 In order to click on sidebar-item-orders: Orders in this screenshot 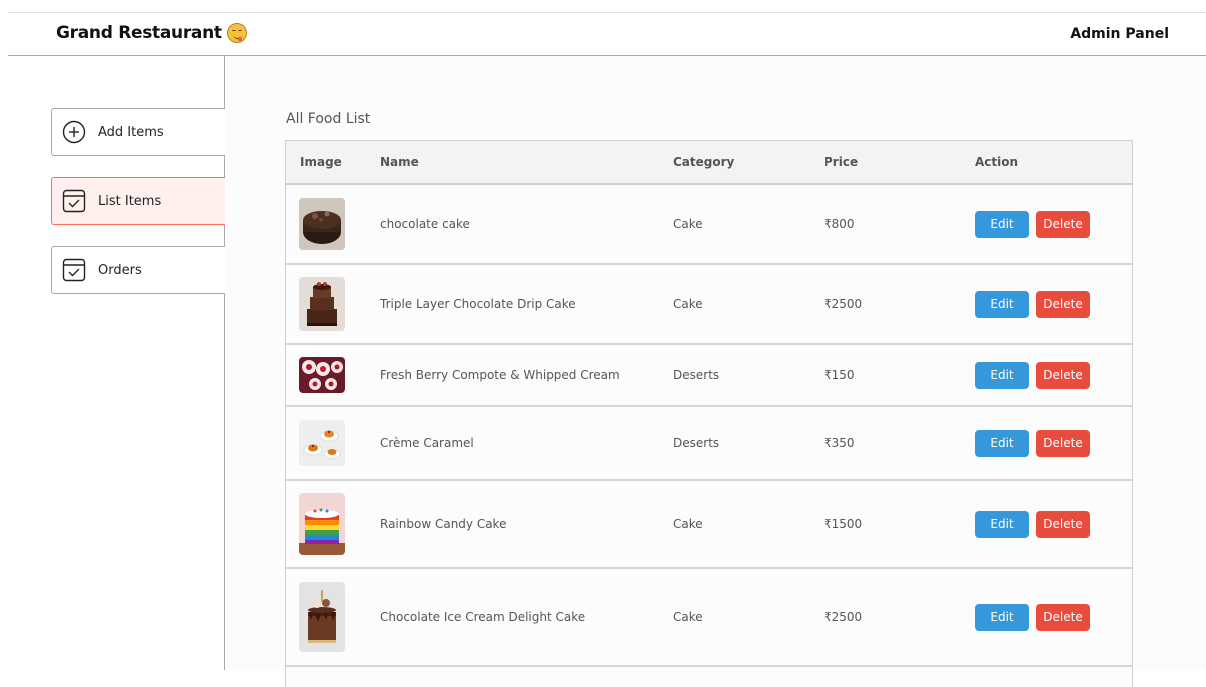, I will do `click(138, 270)`.